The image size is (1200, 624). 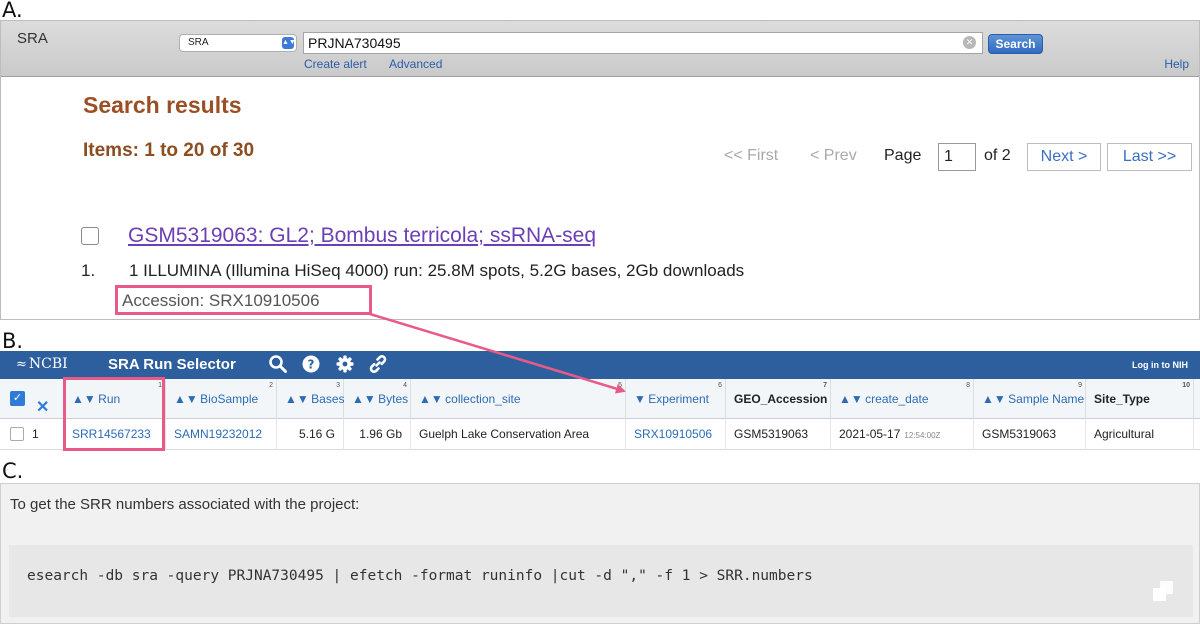 What do you see at coordinates (90, 236) in the screenshot?
I see `result-checkbox` at bounding box center [90, 236].